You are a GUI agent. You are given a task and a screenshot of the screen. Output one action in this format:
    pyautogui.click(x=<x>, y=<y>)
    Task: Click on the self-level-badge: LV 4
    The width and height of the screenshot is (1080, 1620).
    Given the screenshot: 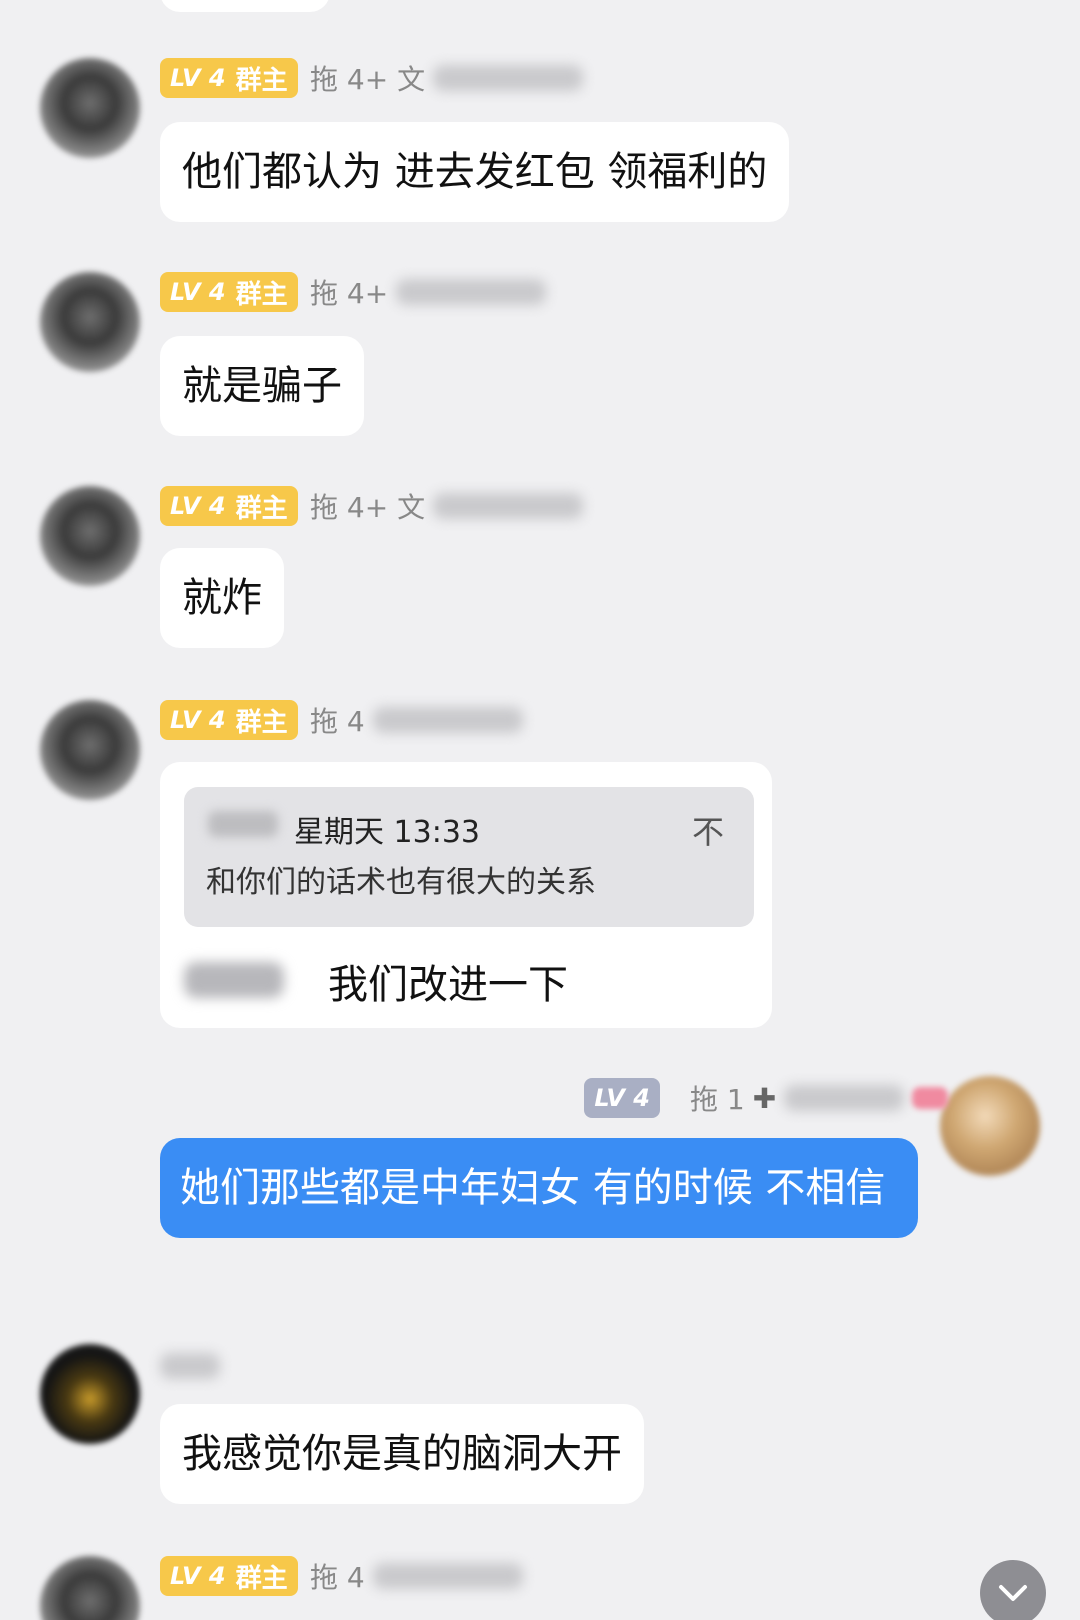 What is the action you would take?
    pyautogui.click(x=622, y=1098)
    